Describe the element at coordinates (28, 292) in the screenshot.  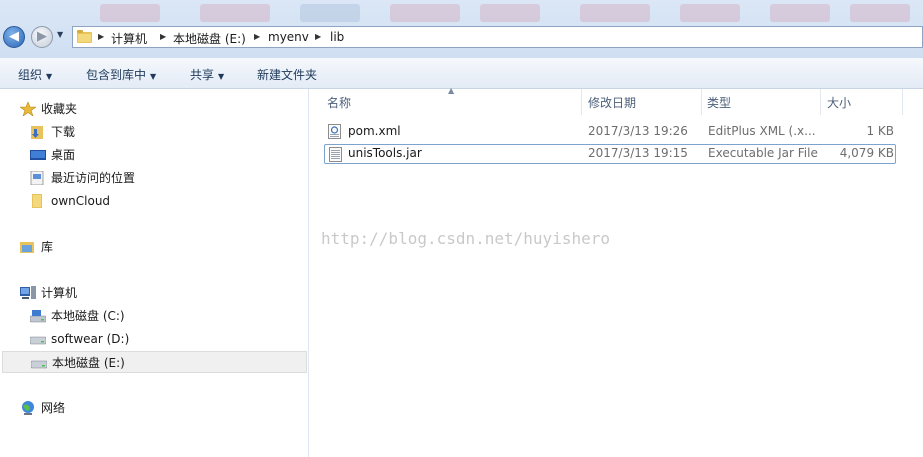
I see `computer-icon` at that location.